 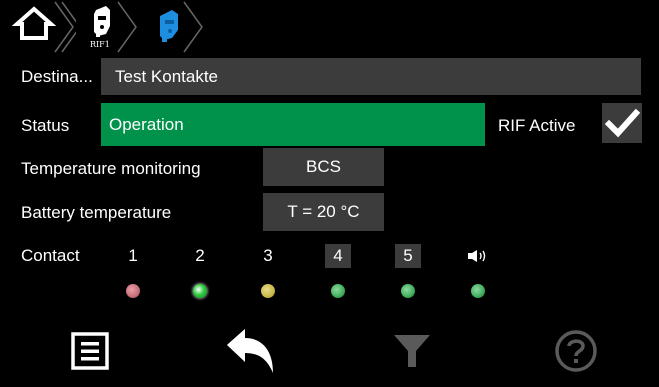 I want to click on menu-icon, so click(x=90, y=350).